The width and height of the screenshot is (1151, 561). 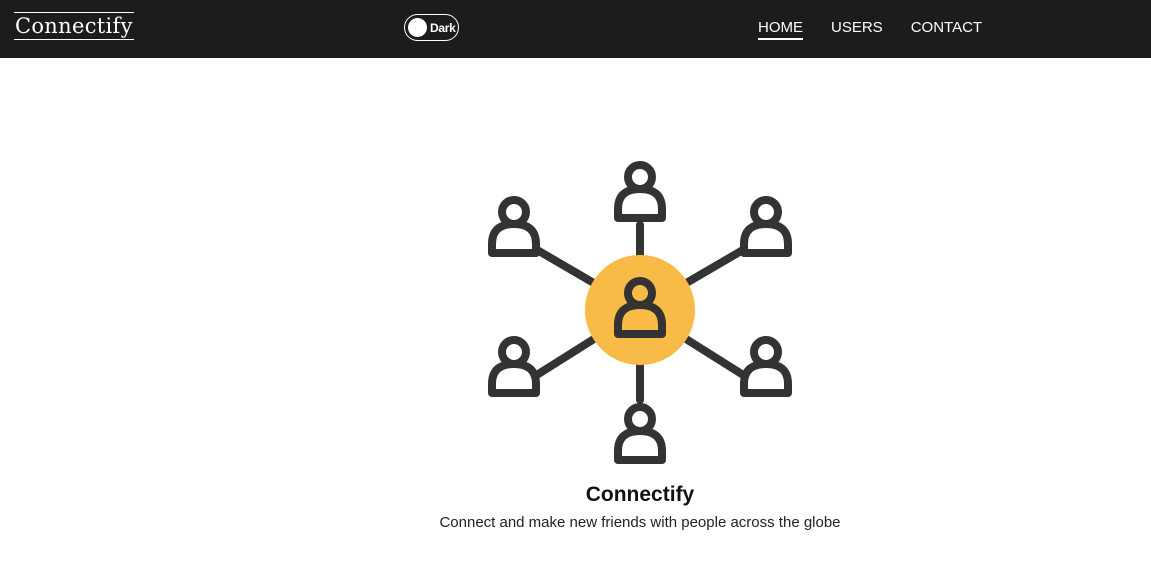 I want to click on brand-logo: Connectify, so click(x=74, y=26).